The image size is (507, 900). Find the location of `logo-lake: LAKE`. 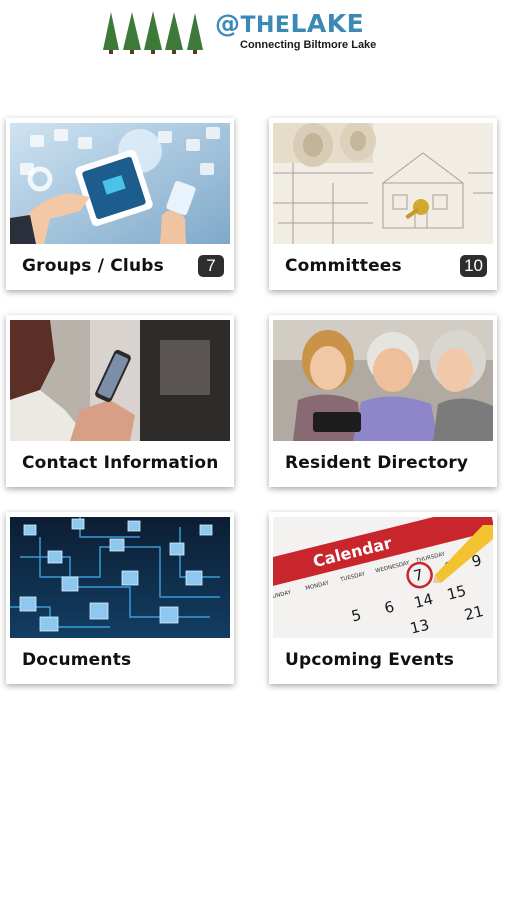

logo-lake: LAKE is located at coordinates (327, 23).